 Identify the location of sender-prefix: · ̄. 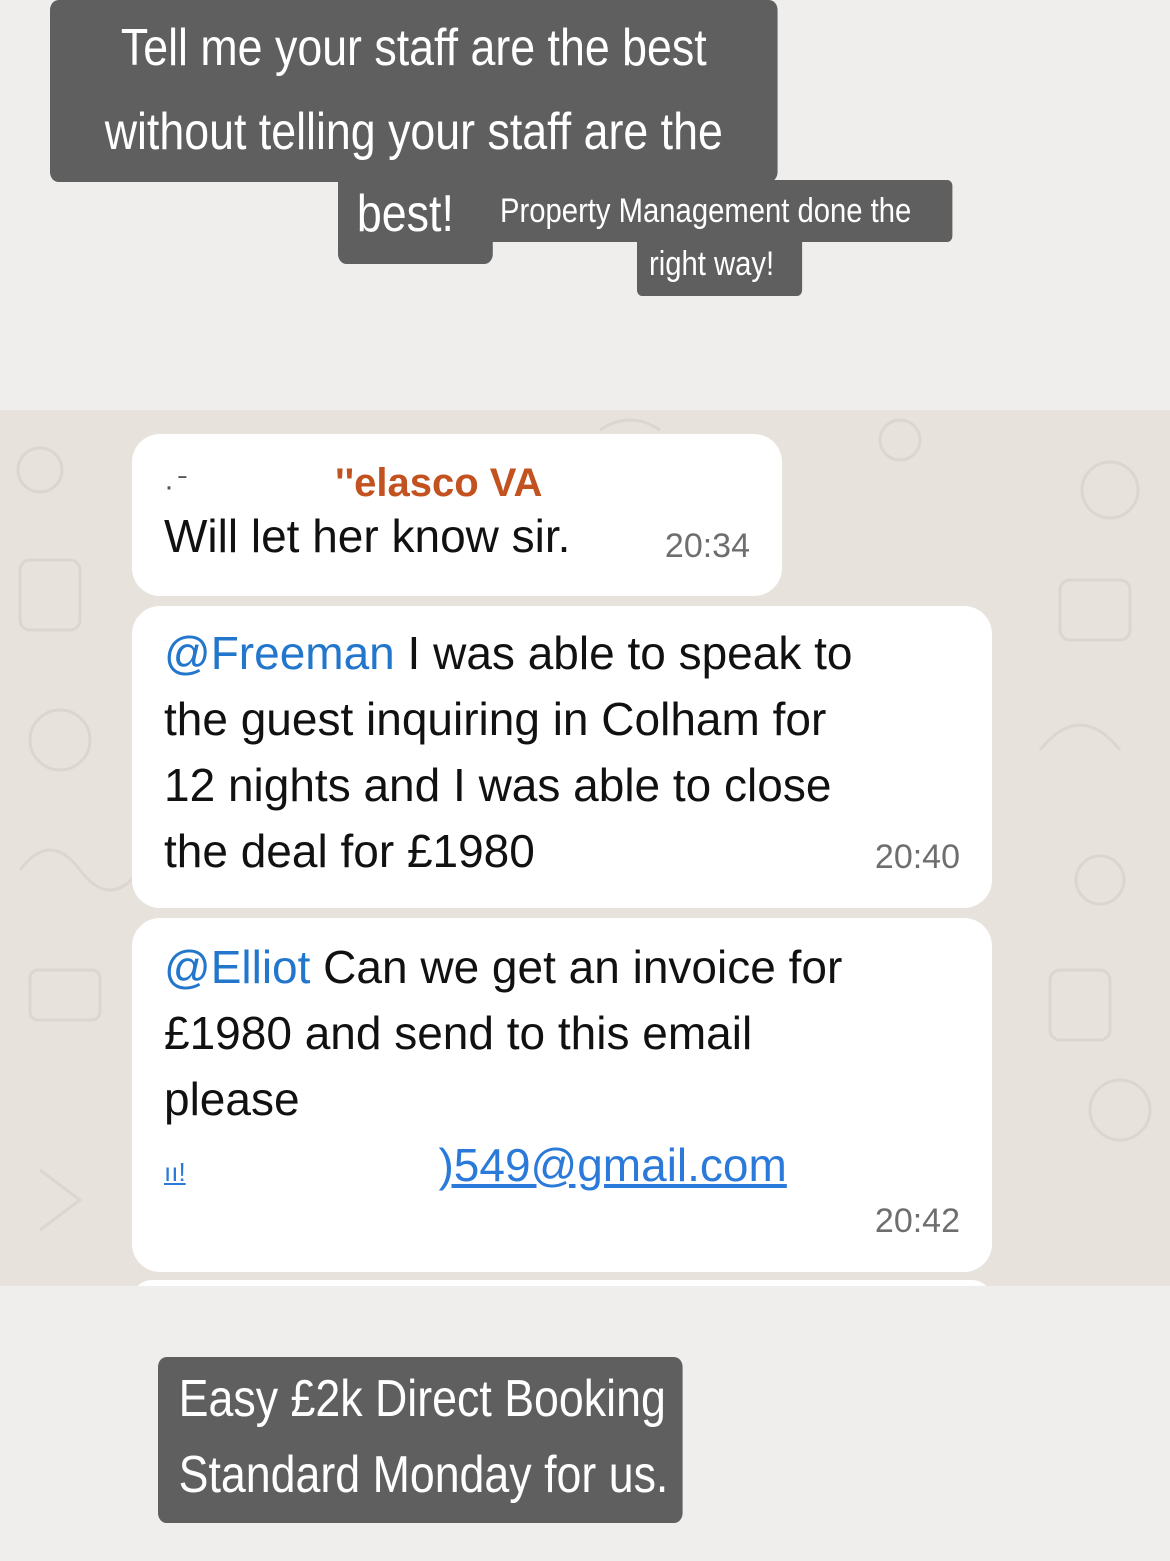
(173, 486).